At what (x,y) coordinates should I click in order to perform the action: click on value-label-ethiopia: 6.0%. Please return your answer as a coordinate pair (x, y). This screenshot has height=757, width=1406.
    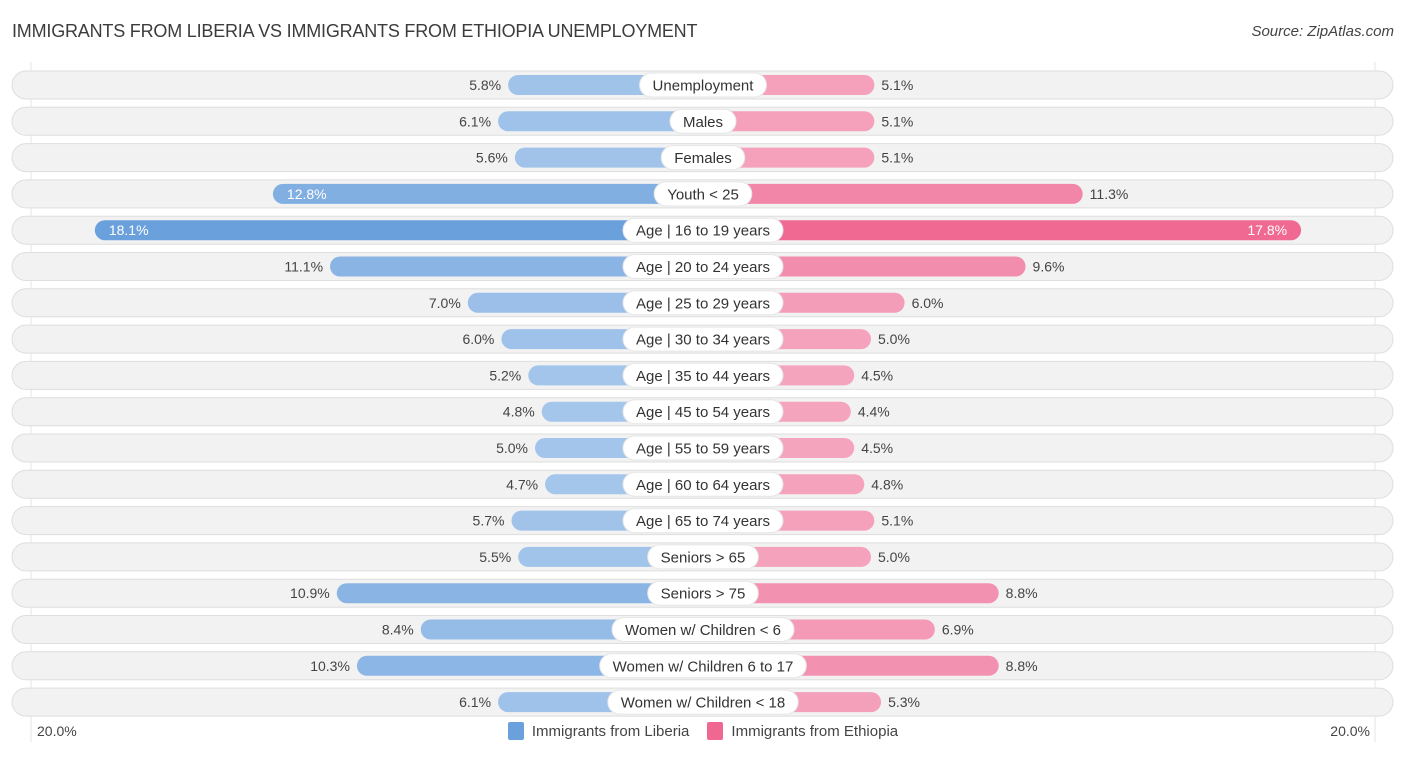
    Looking at the image, I should click on (928, 303).